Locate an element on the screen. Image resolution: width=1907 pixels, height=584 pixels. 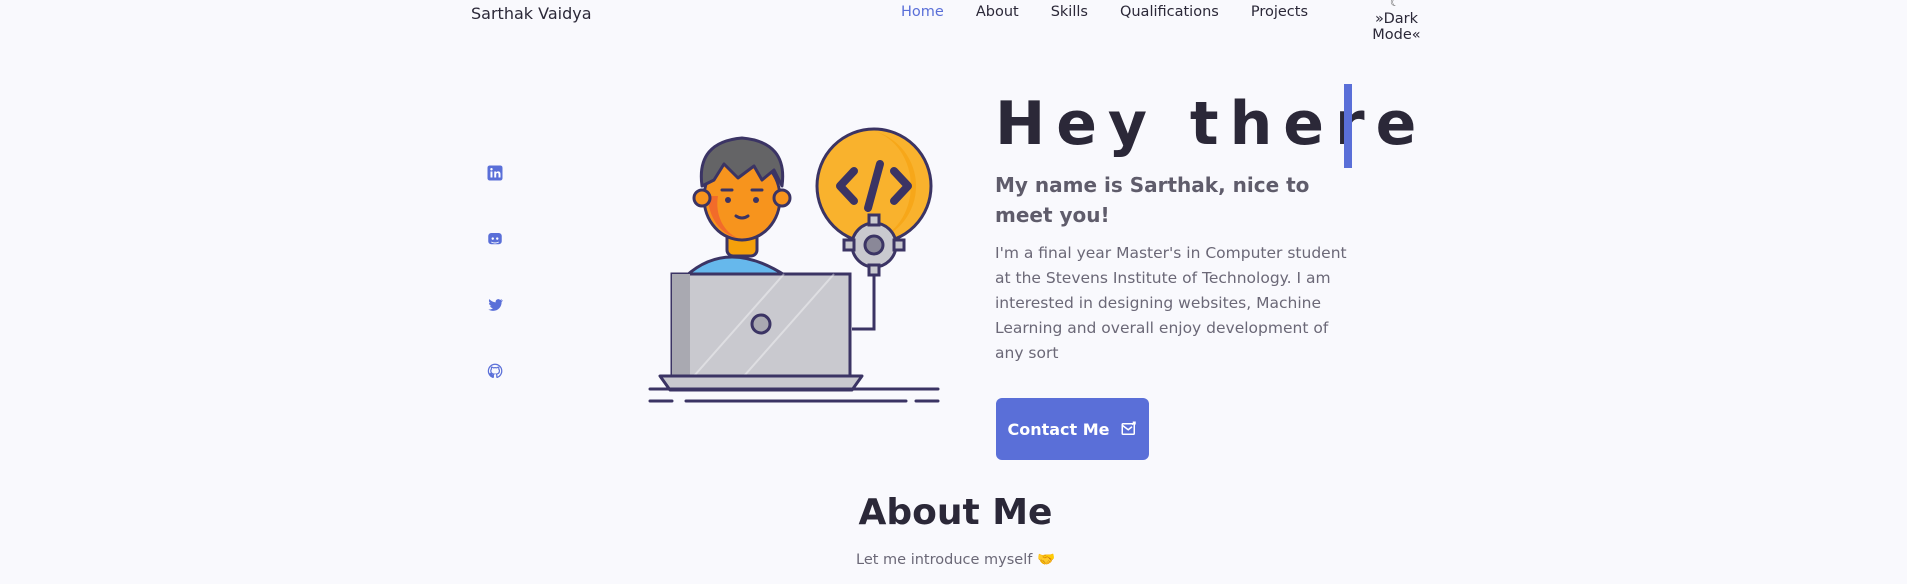
nav-home: Home is located at coordinates (922, 12).